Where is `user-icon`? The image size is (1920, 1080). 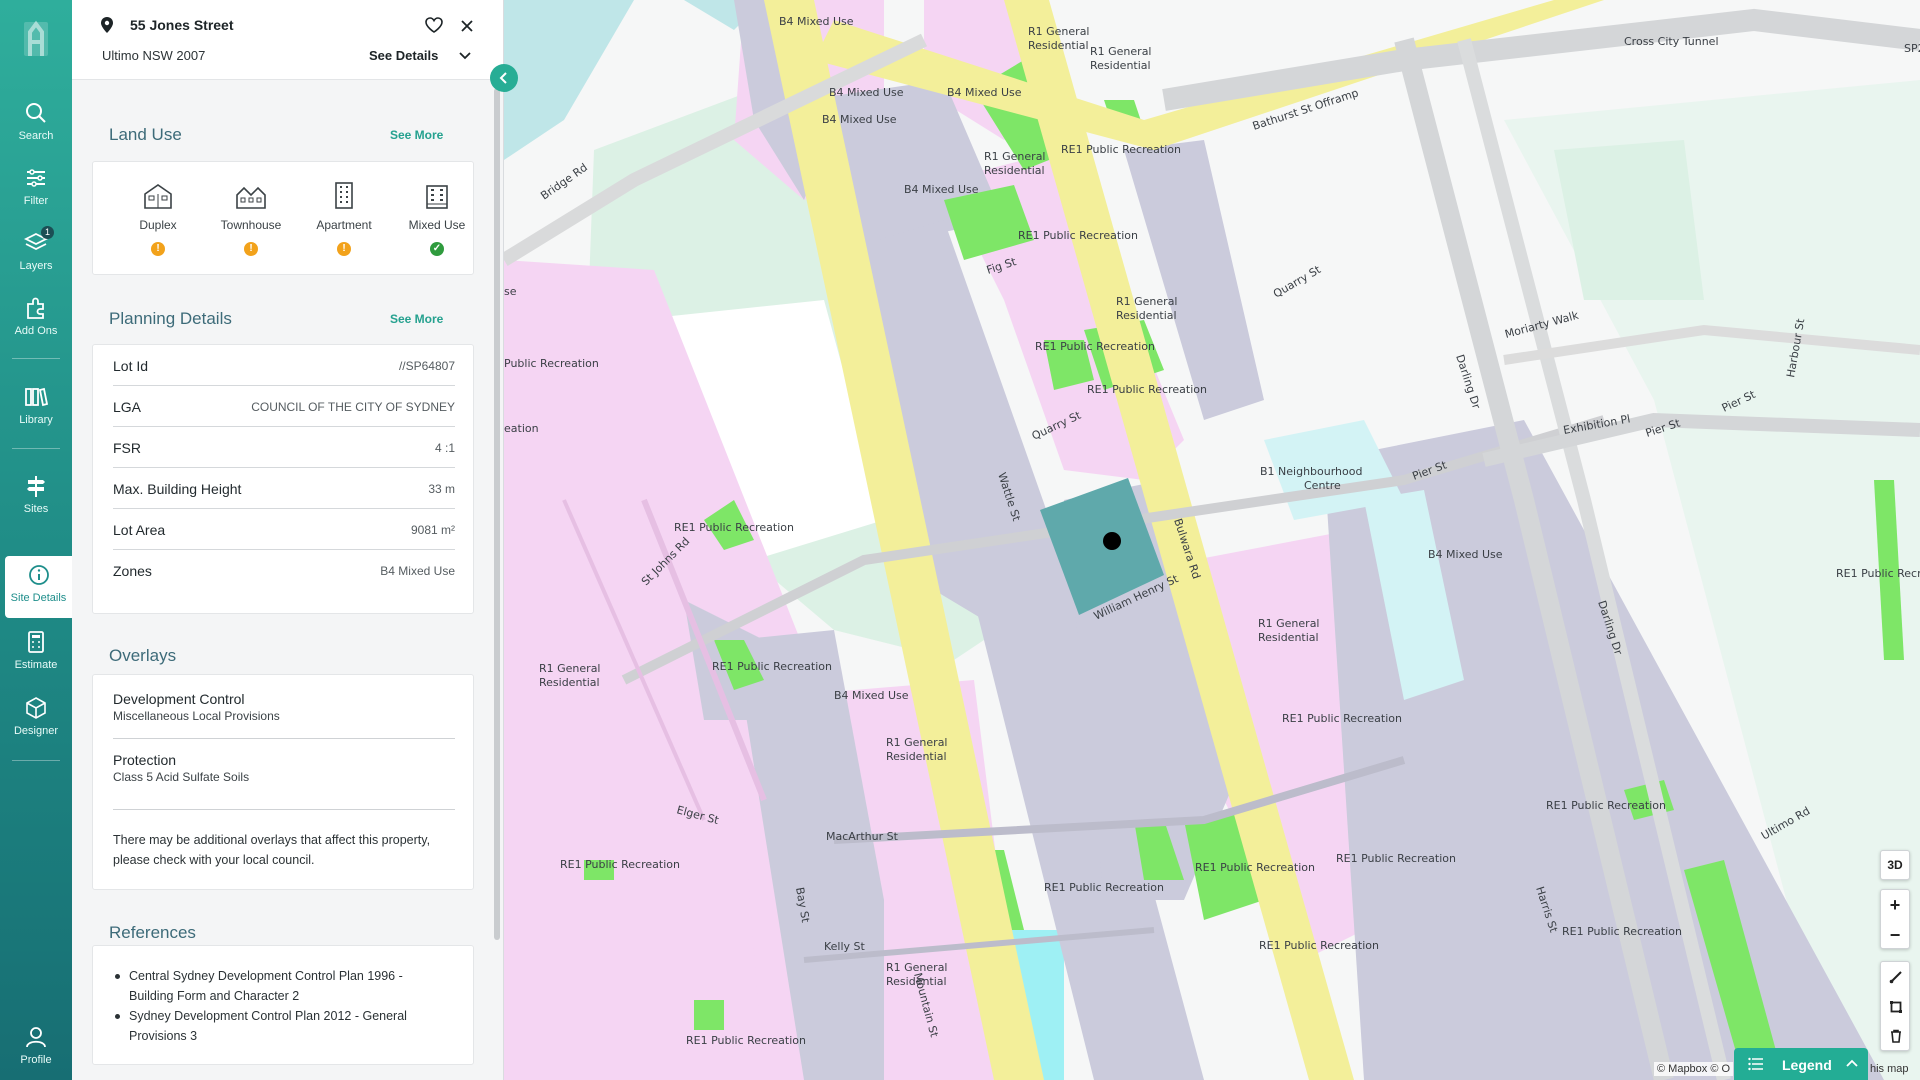
user-icon is located at coordinates (36, 1037).